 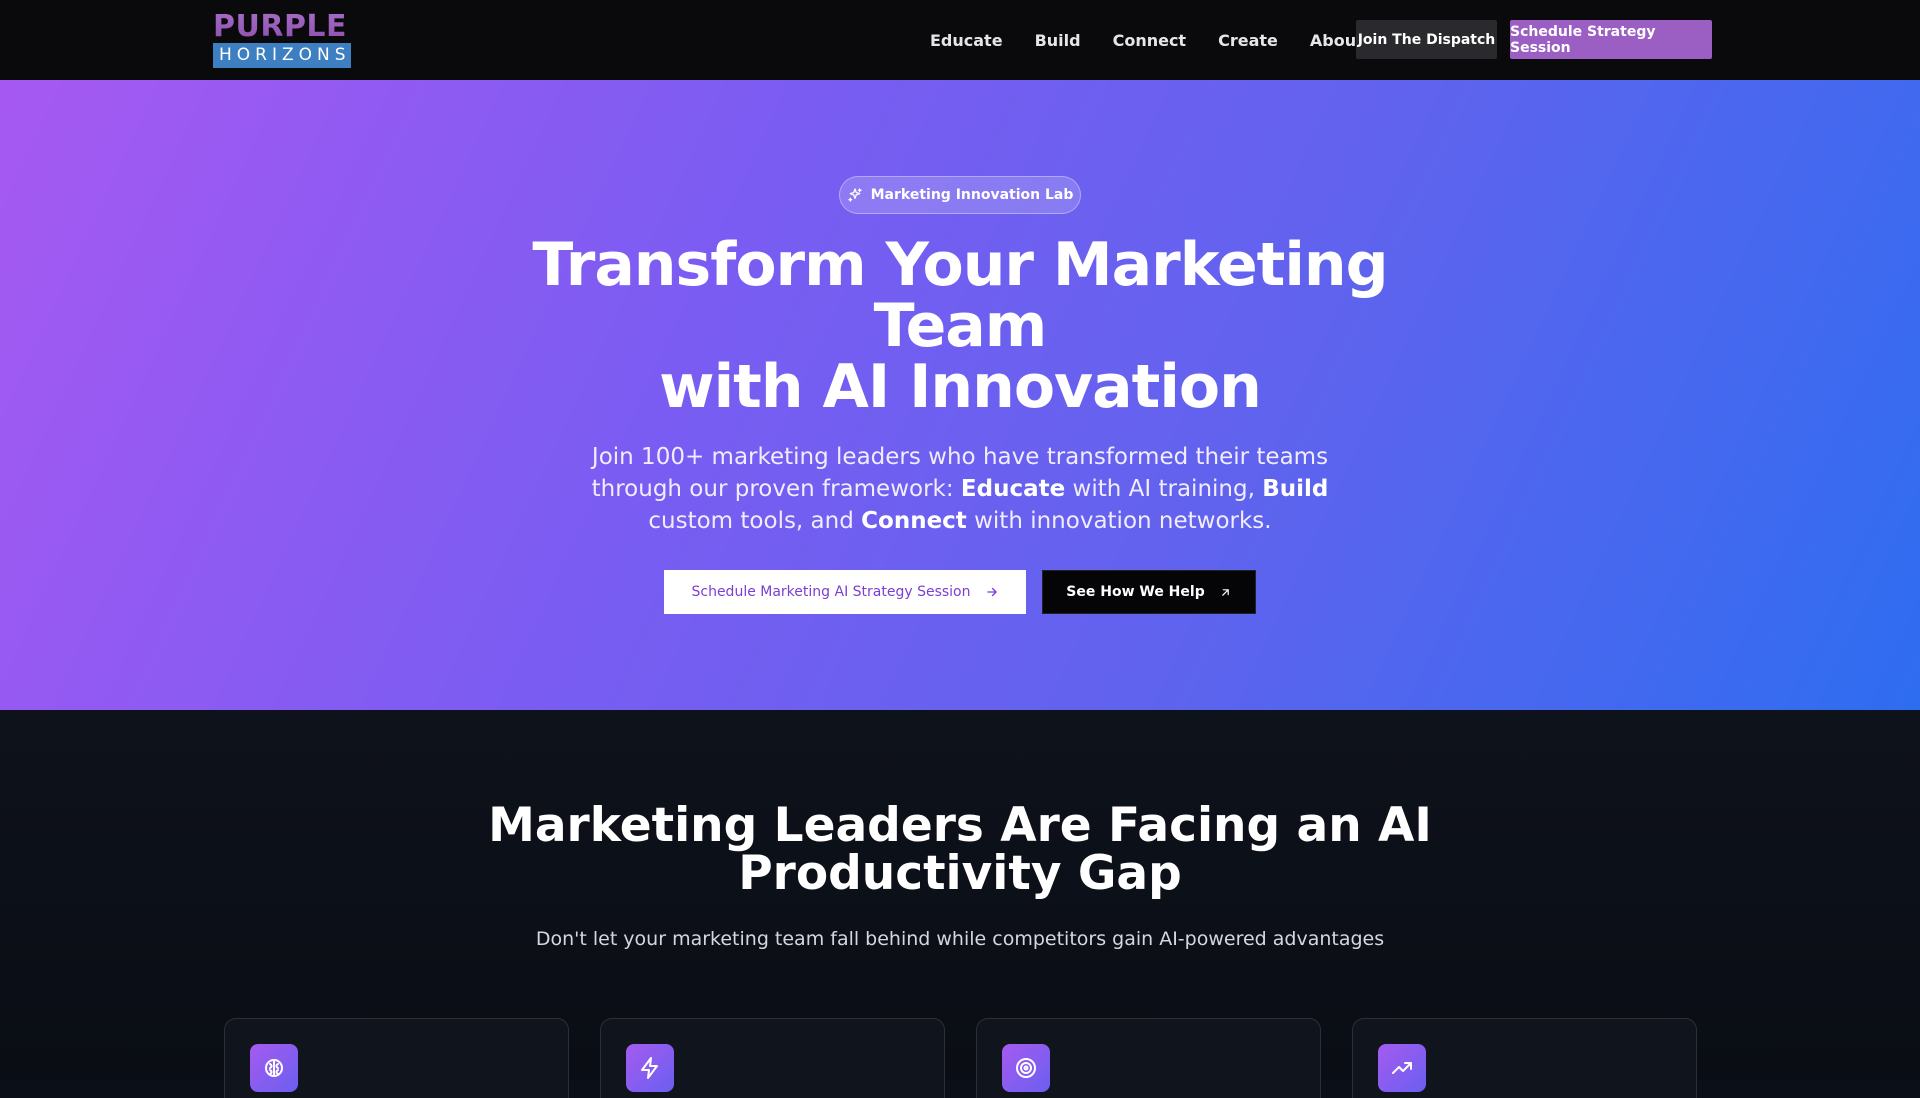 What do you see at coordinates (914, 521) in the screenshot?
I see `hero-sub-connect: Connect` at bounding box center [914, 521].